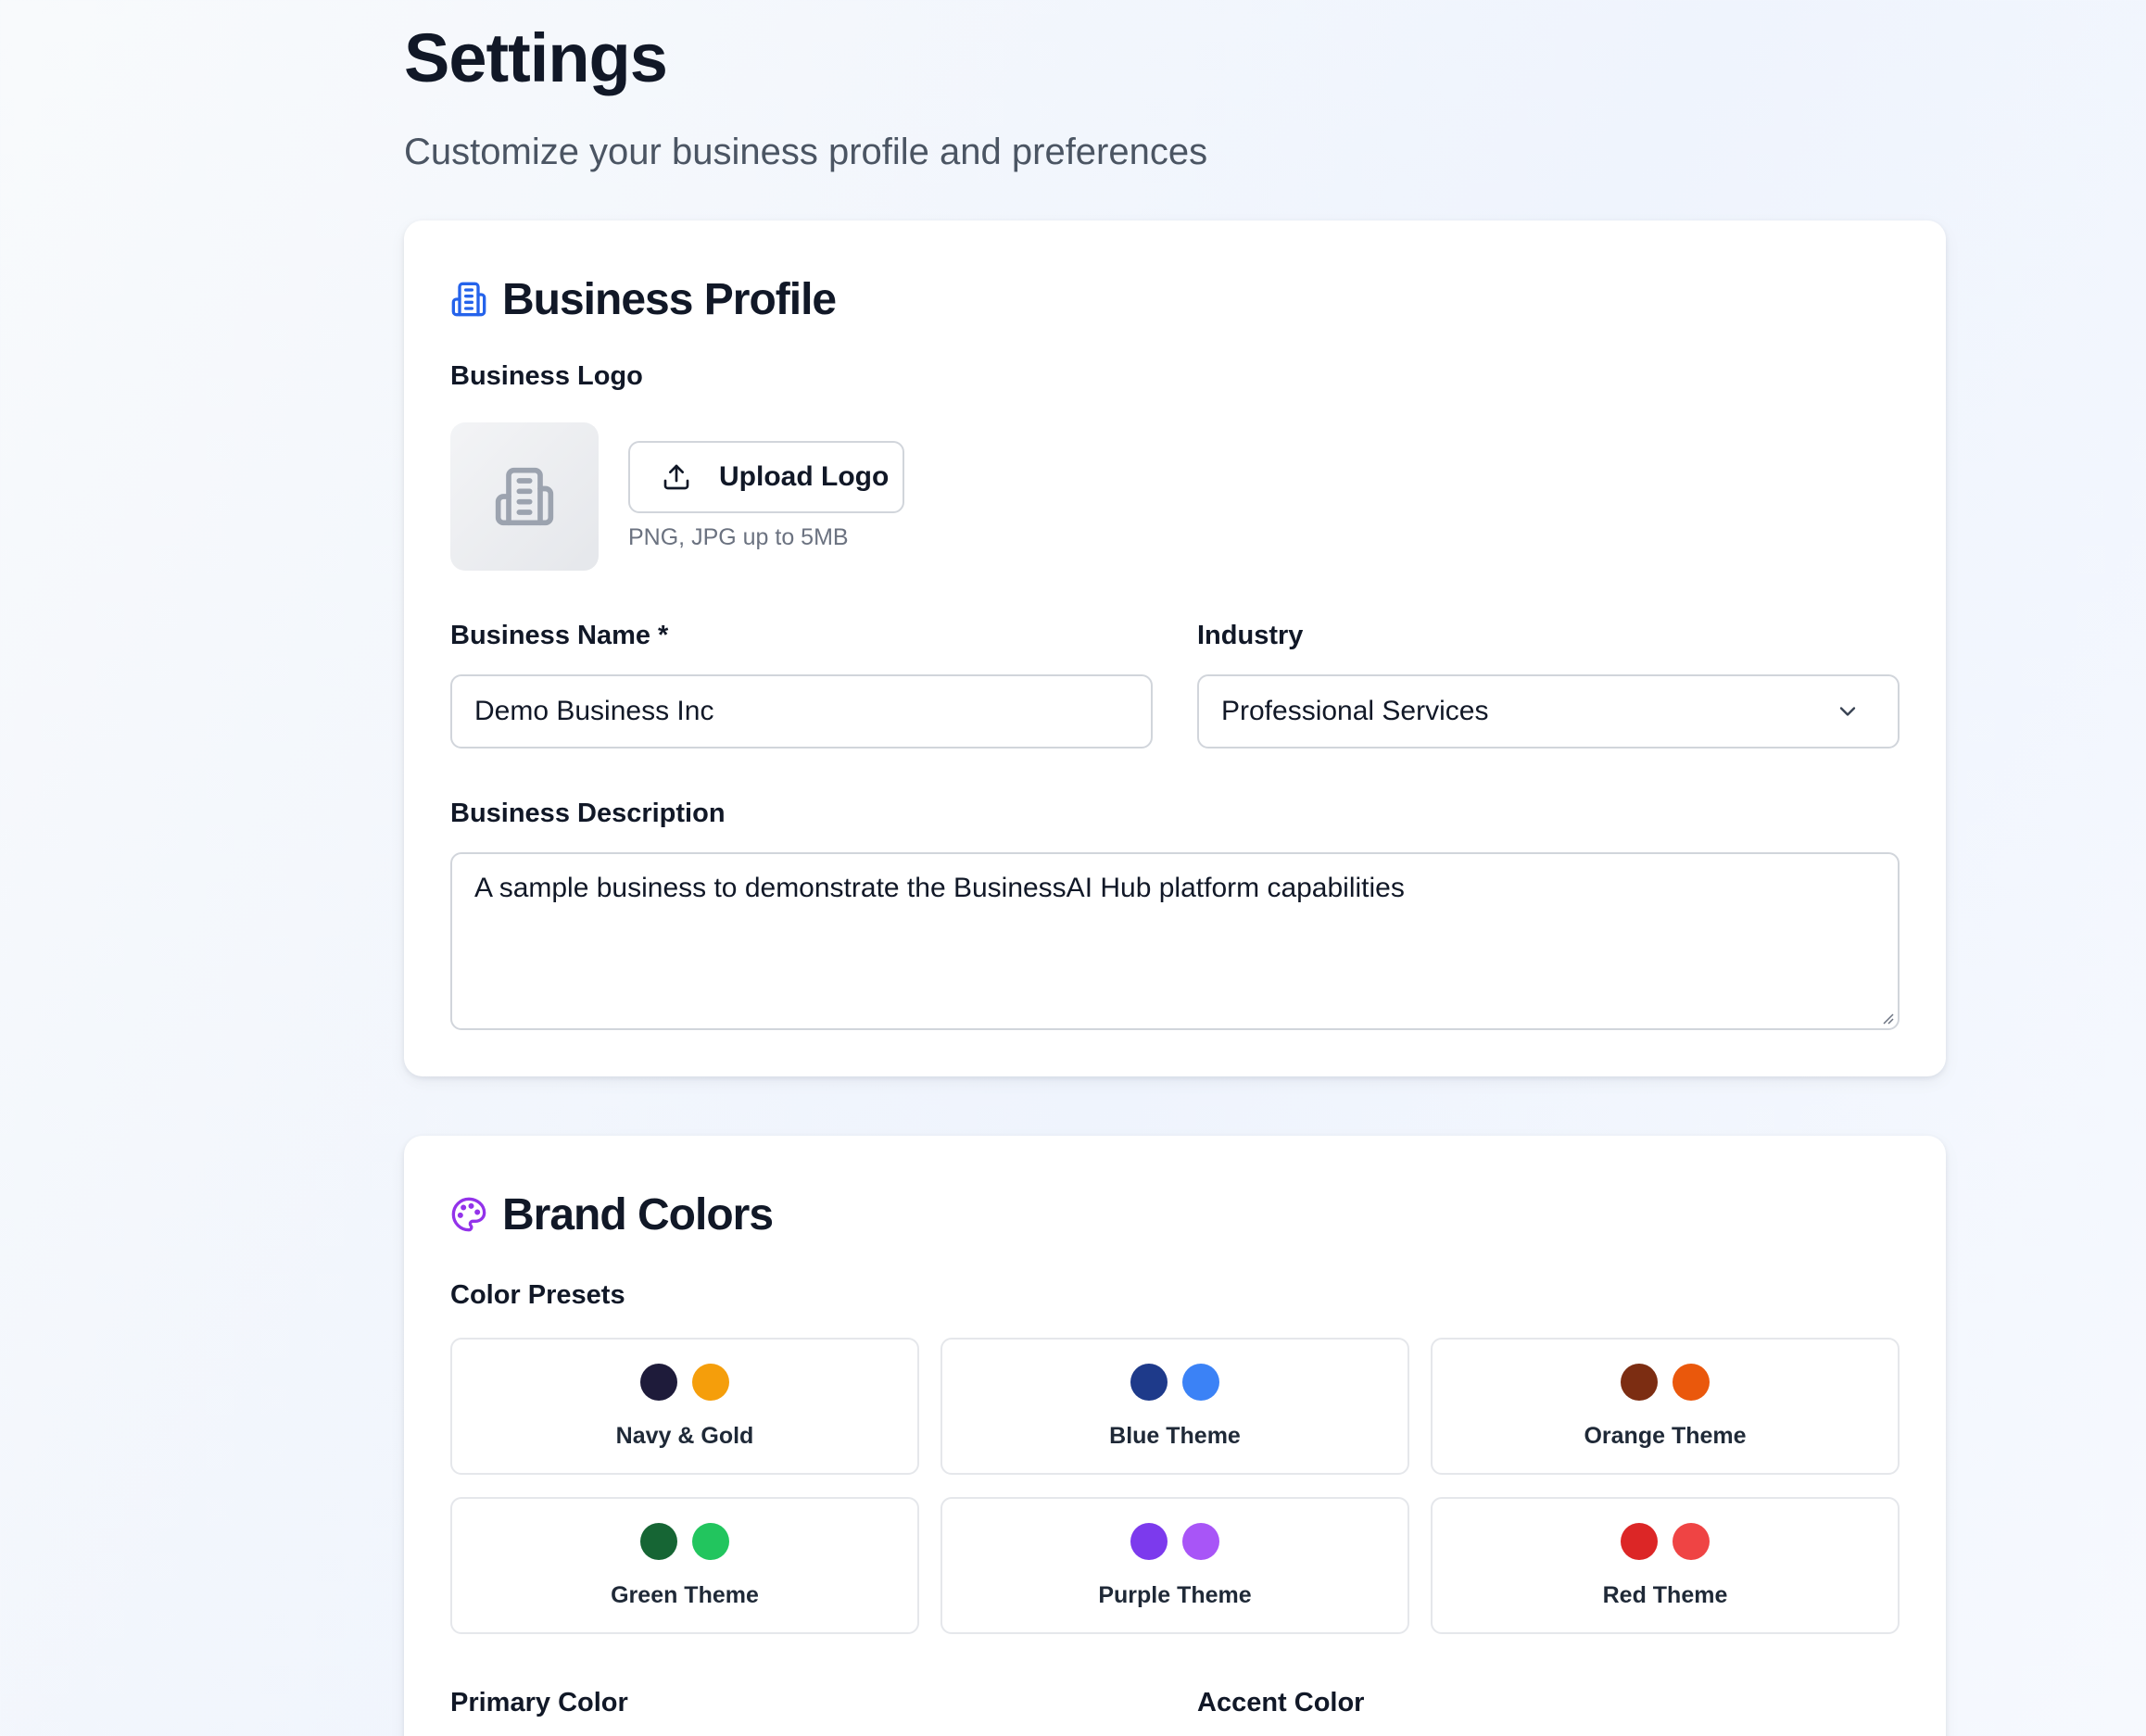  I want to click on building-placeholder-icon, so click(524, 496).